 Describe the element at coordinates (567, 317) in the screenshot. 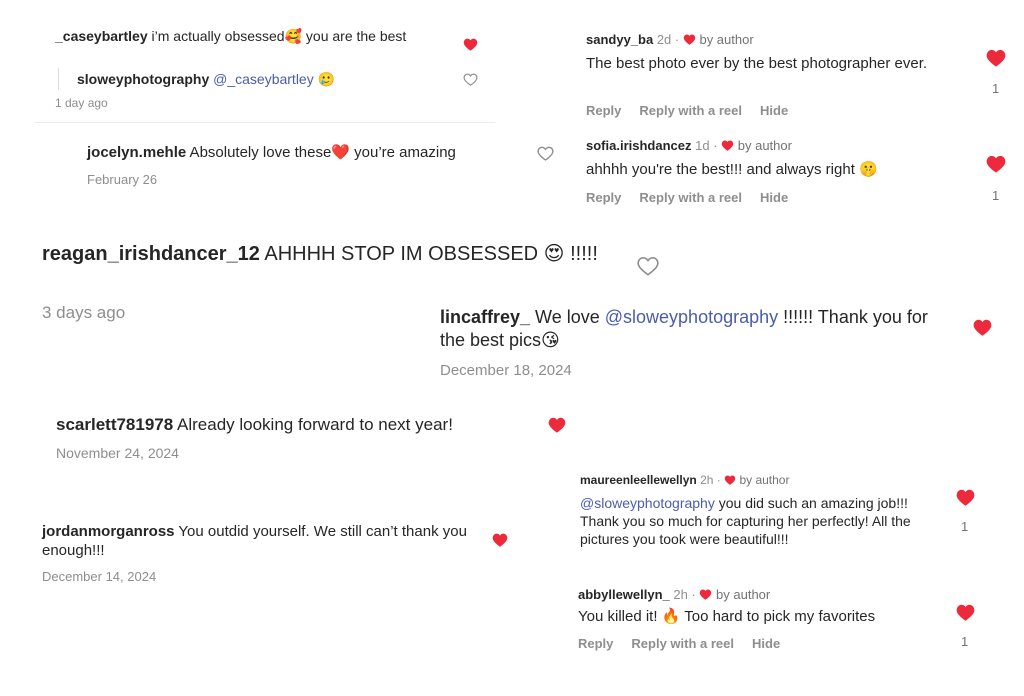

I see `comment-text: We love` at that location.